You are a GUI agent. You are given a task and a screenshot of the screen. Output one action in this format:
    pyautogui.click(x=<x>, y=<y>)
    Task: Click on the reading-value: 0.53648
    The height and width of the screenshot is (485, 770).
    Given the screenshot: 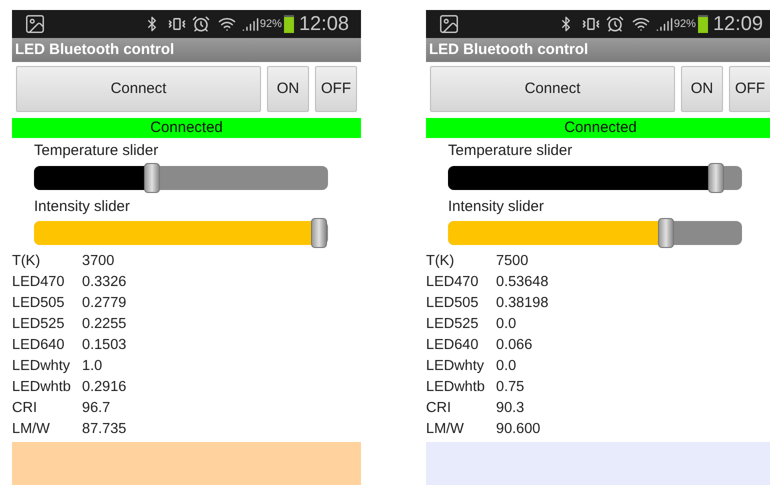 What is the action you would take?
    pyautogui.click(x=522, y=282)
    